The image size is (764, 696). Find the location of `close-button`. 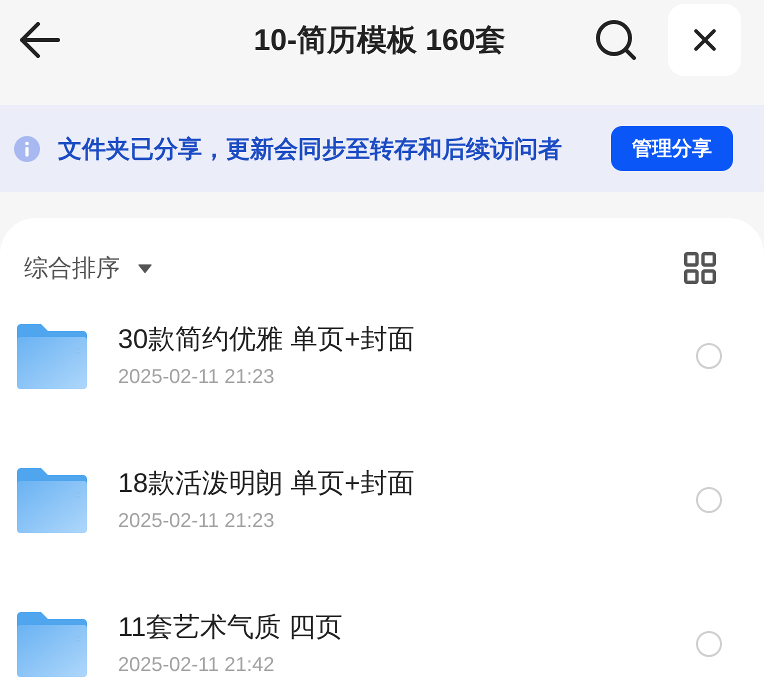

close-button is located at coordinates (704, 40).